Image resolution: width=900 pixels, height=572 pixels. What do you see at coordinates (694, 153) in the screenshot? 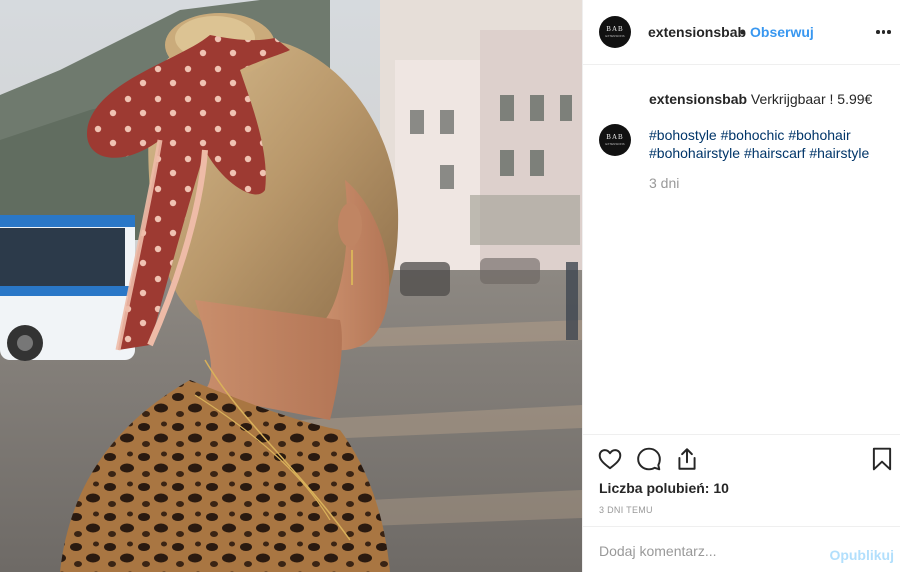
I see `hashtag-link: #bohohairstyle` at bounding box center [694, 153].